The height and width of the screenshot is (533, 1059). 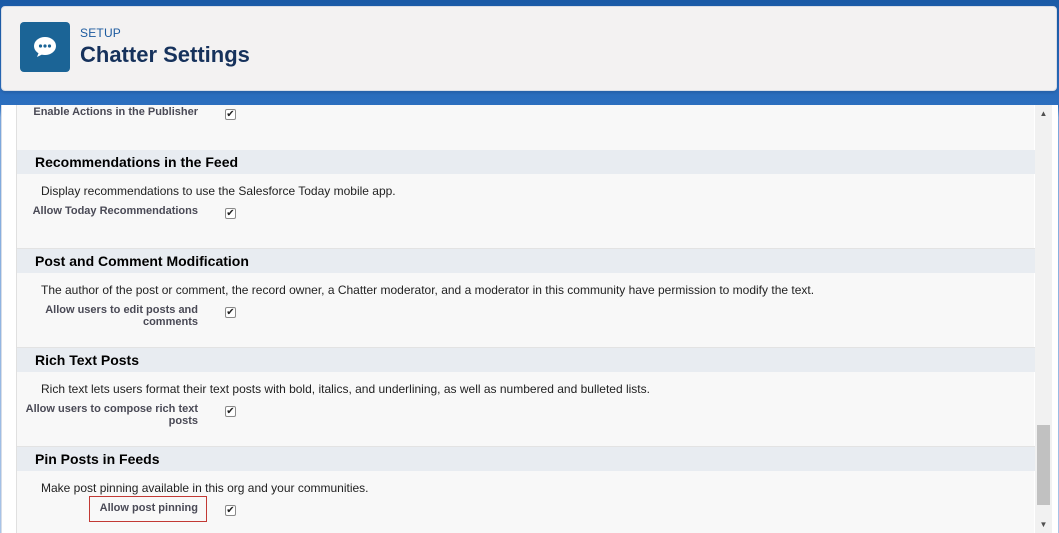 What do you see at coordinates (1043, 113) in the screenshot?
I see `scroll-up-arrow-icon: ▲` at bounding box center [1043, 113].